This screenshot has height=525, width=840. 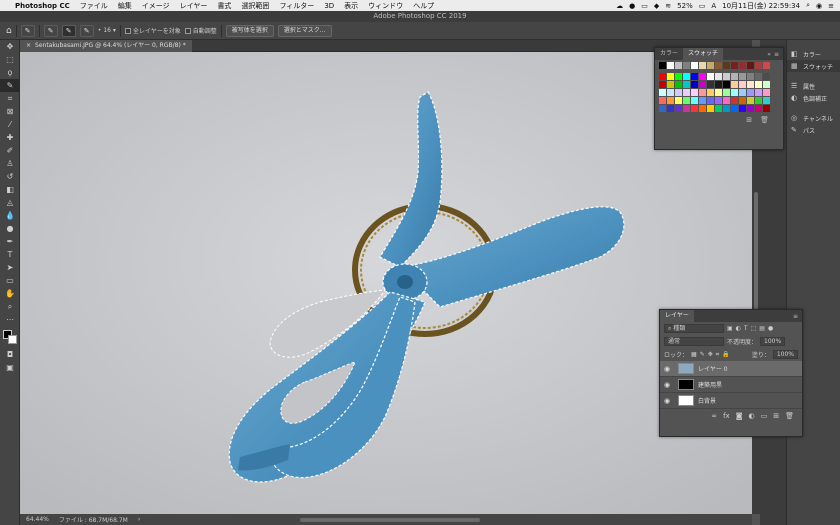 I want to click on paint-bucket-tool-icon: ◬, so click(x=10, y=202).